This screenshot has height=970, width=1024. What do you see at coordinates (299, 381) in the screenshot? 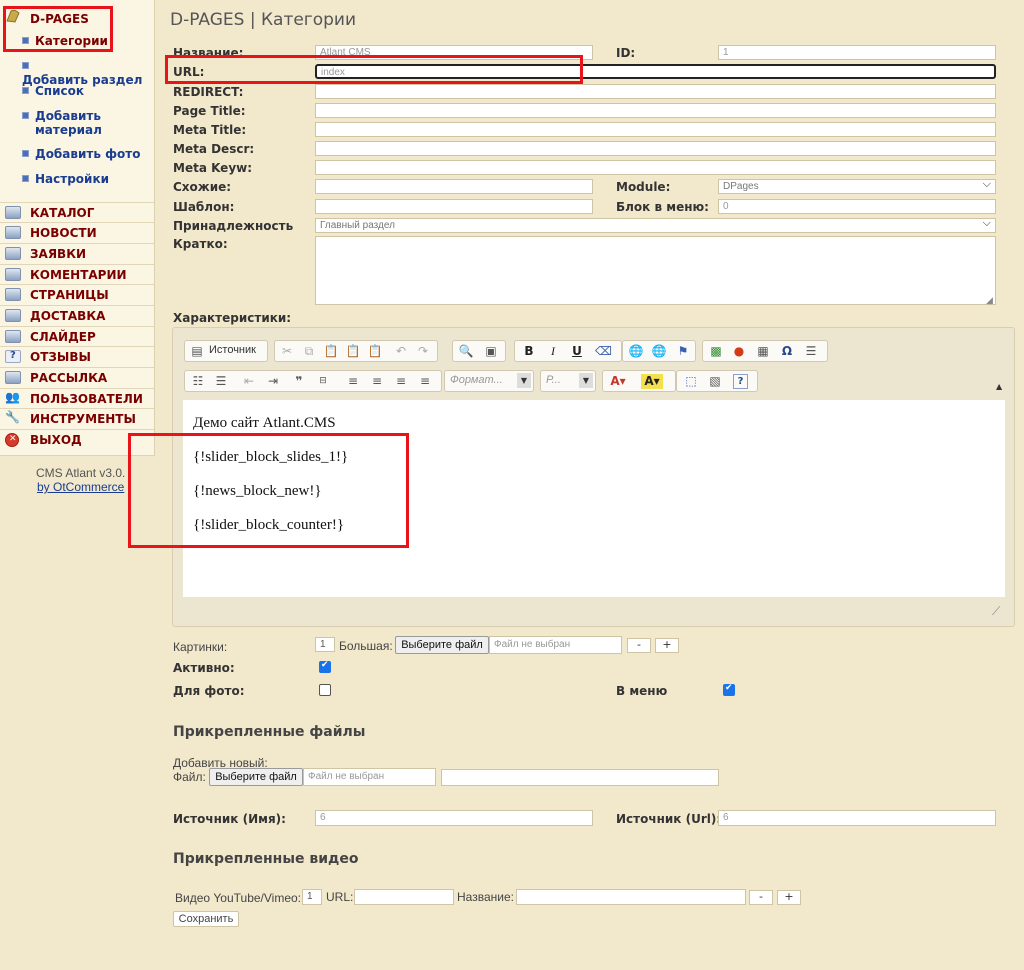
I see `blockquote-icon: ❞` at bounding box center [299, 381].